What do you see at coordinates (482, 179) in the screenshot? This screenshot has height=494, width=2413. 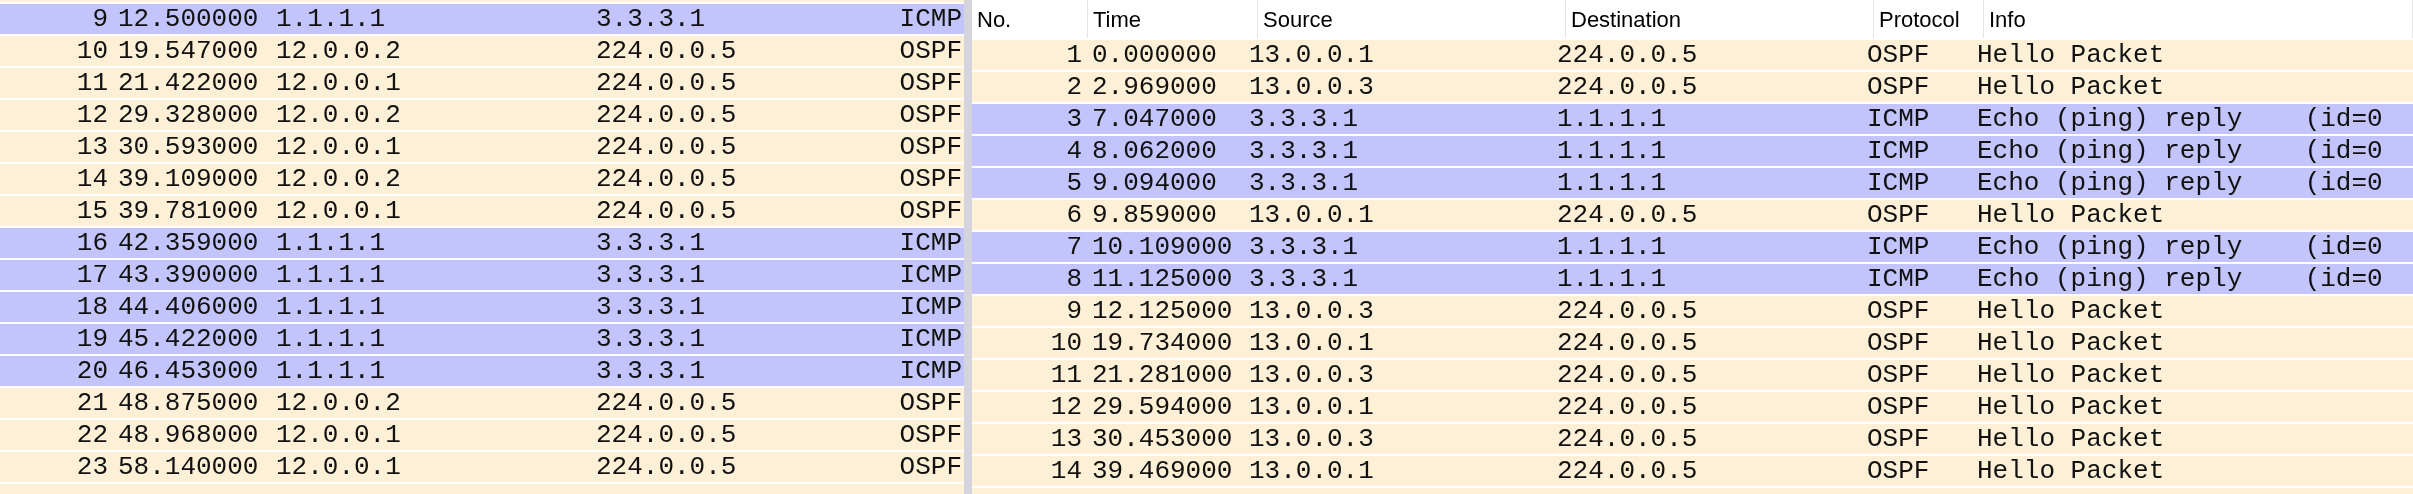 I see `packet-row: 14 39.109000 12.0.0.2 224.0.0.5 OSPF` at bounding box center [482, 179].